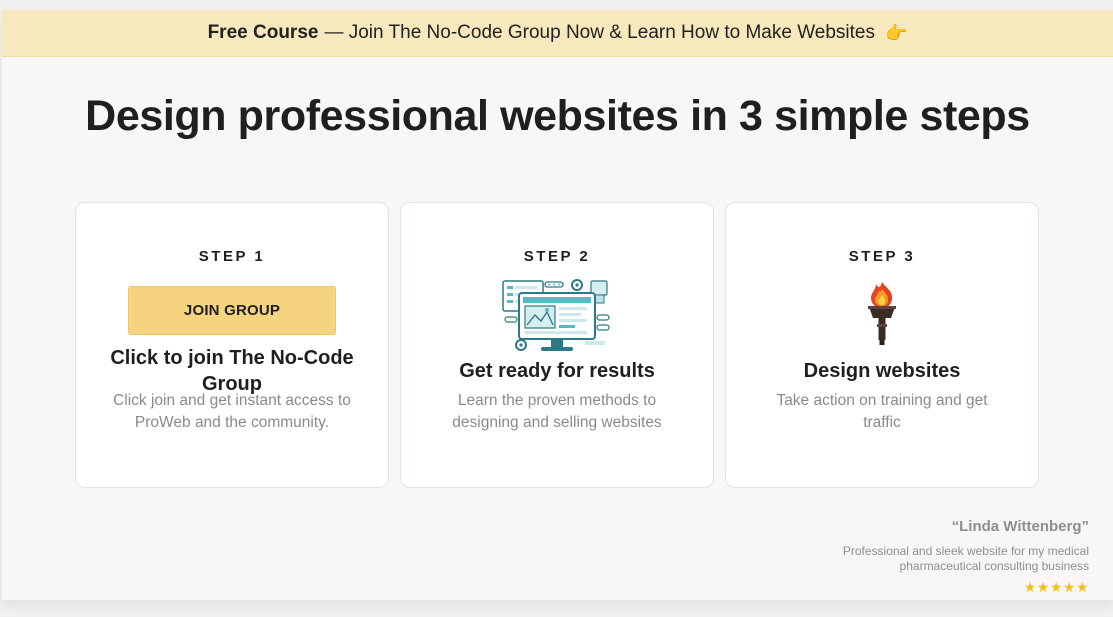 Image resolution: width=1113 pixels, height=617 pixels. What do you see at coordinates (263, 32) in the screenshot?
I see `banner-bold-text: Free Course` at bounding box center [263, 32].